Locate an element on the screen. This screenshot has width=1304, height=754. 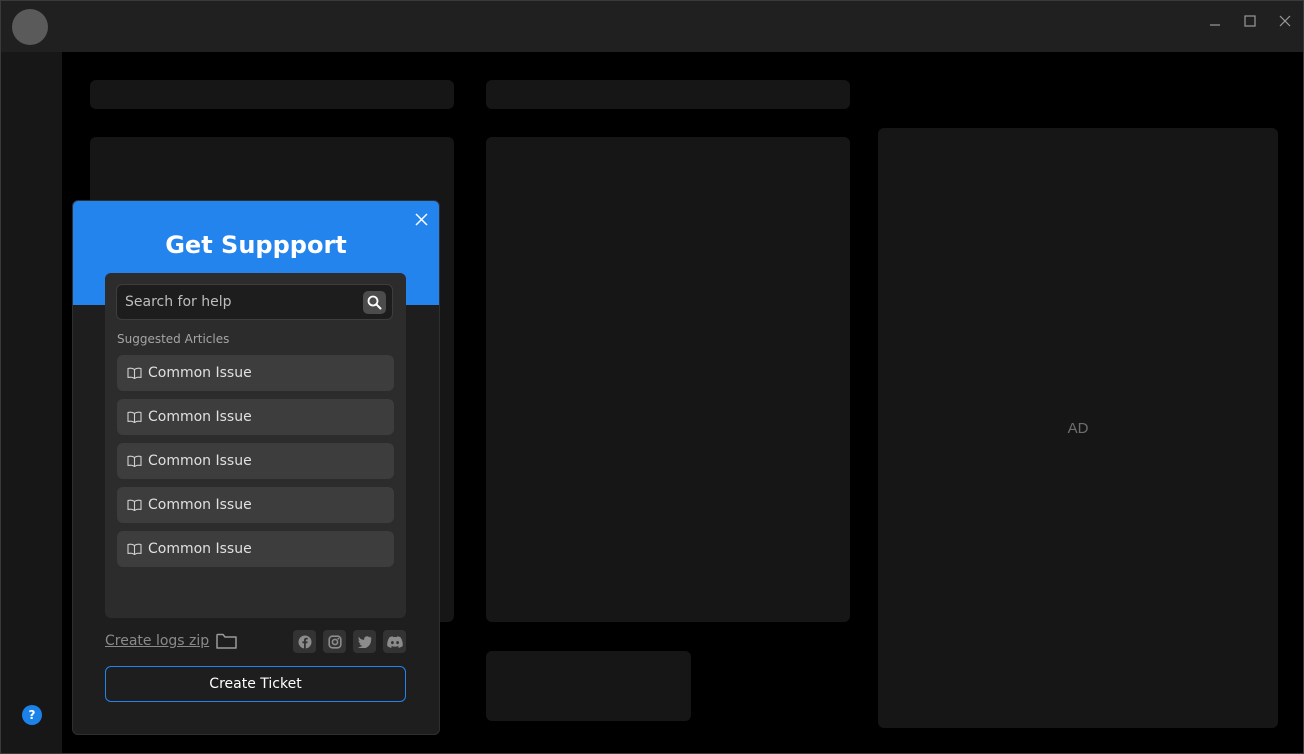
facebook-button is located at coordinates (304, 641).